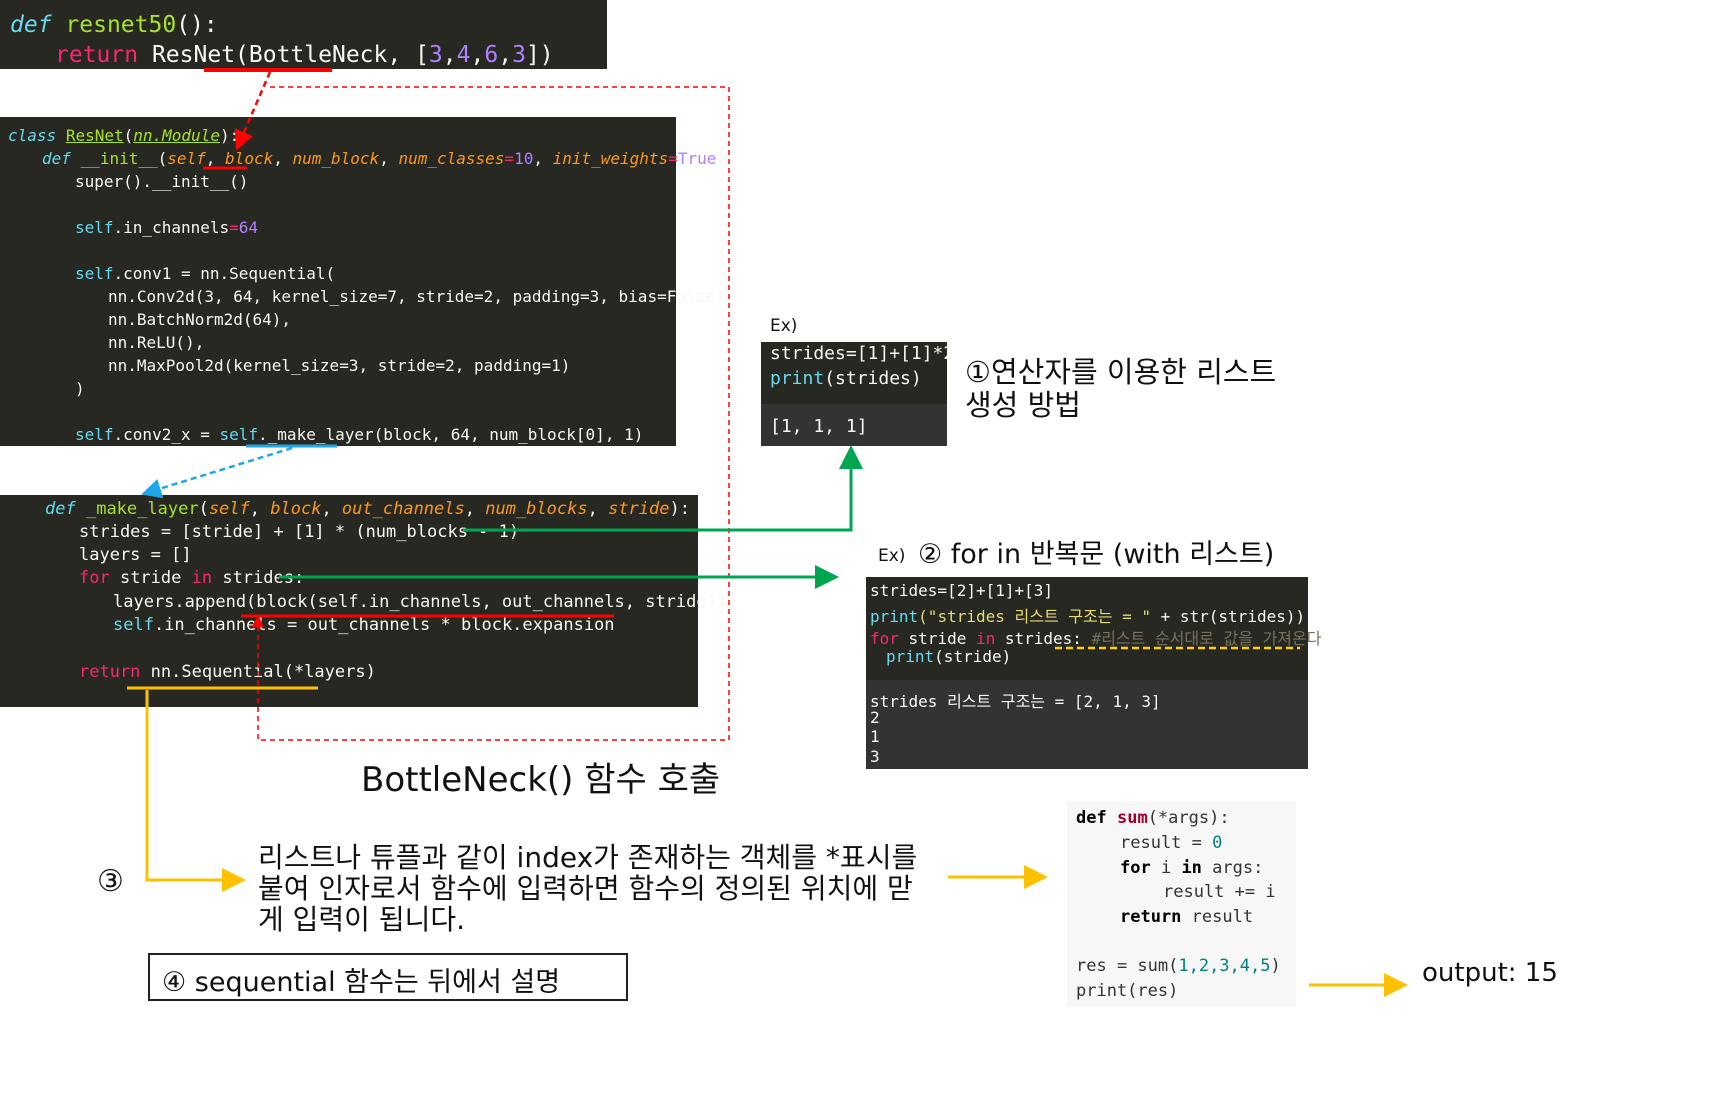 The width and height of the screenshot is (1730, 1113). I want to click on make-layer-arrow, so click(217, 472).